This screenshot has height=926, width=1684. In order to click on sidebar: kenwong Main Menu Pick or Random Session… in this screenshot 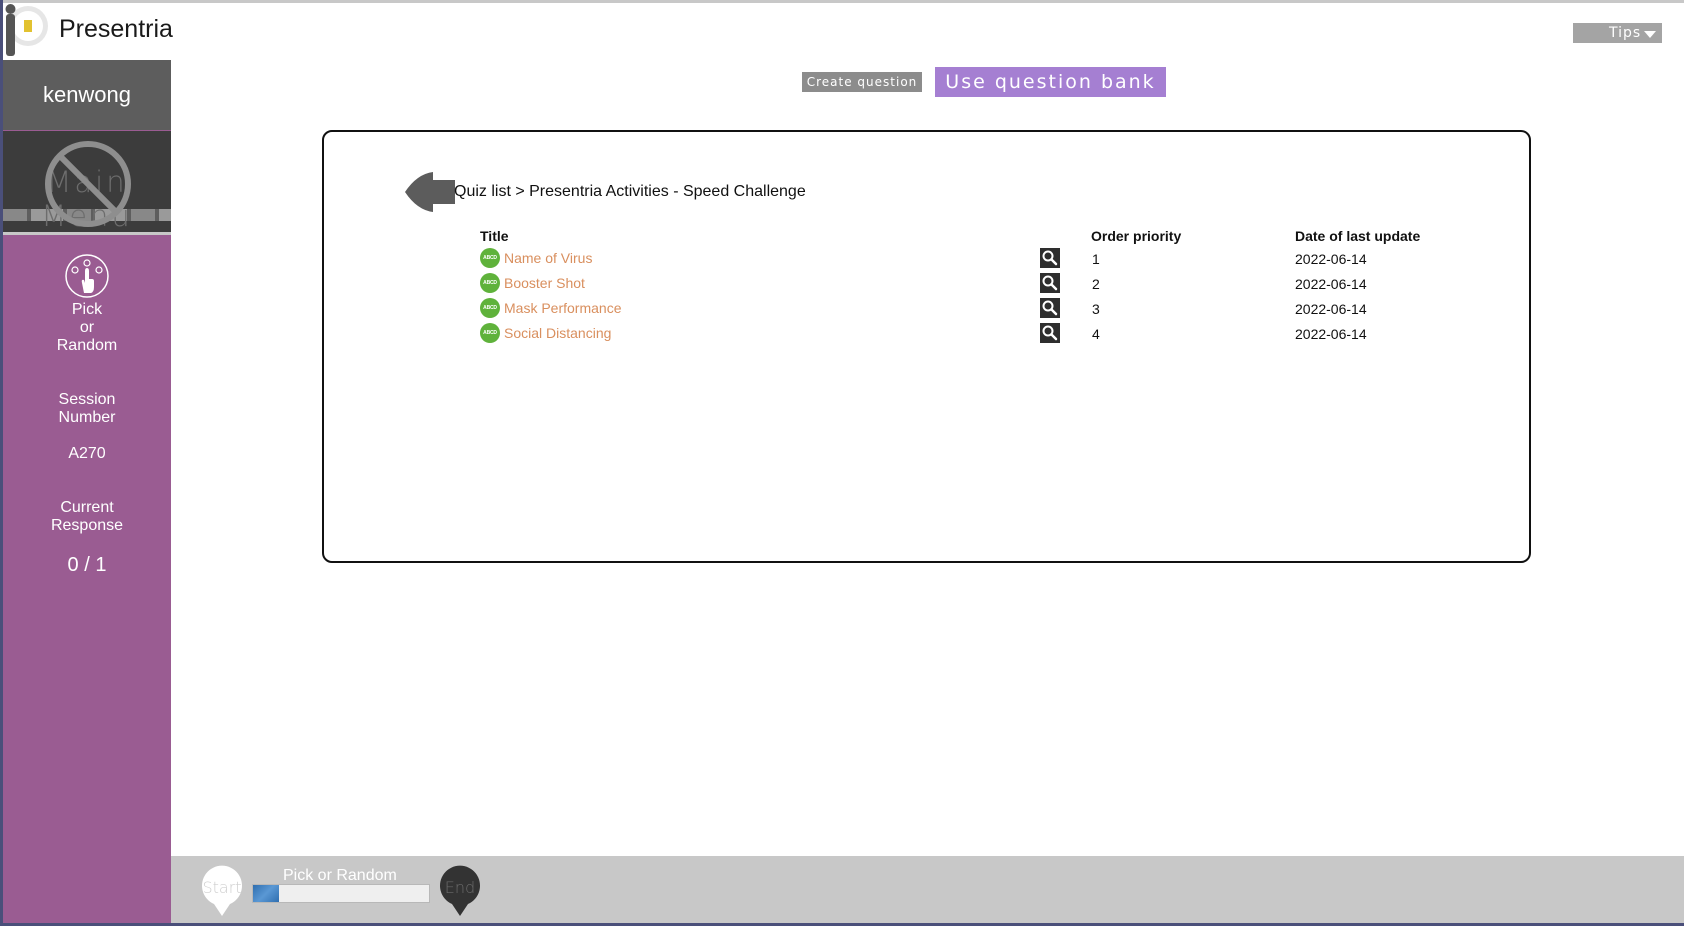, I will do `click(87, 491)`.